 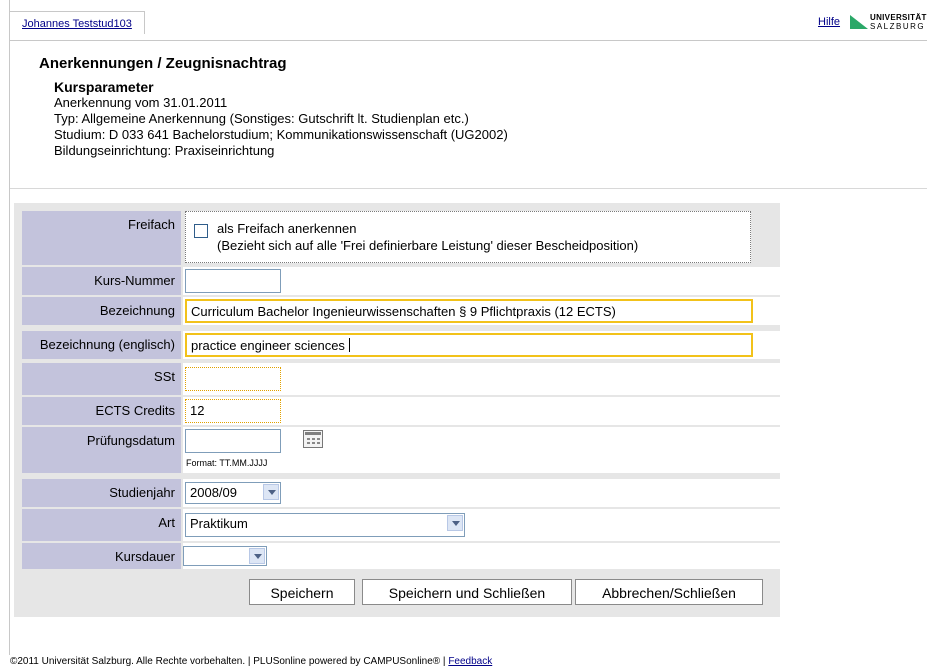 I want to click on kursdauer-select, so click(x=225, y=556).